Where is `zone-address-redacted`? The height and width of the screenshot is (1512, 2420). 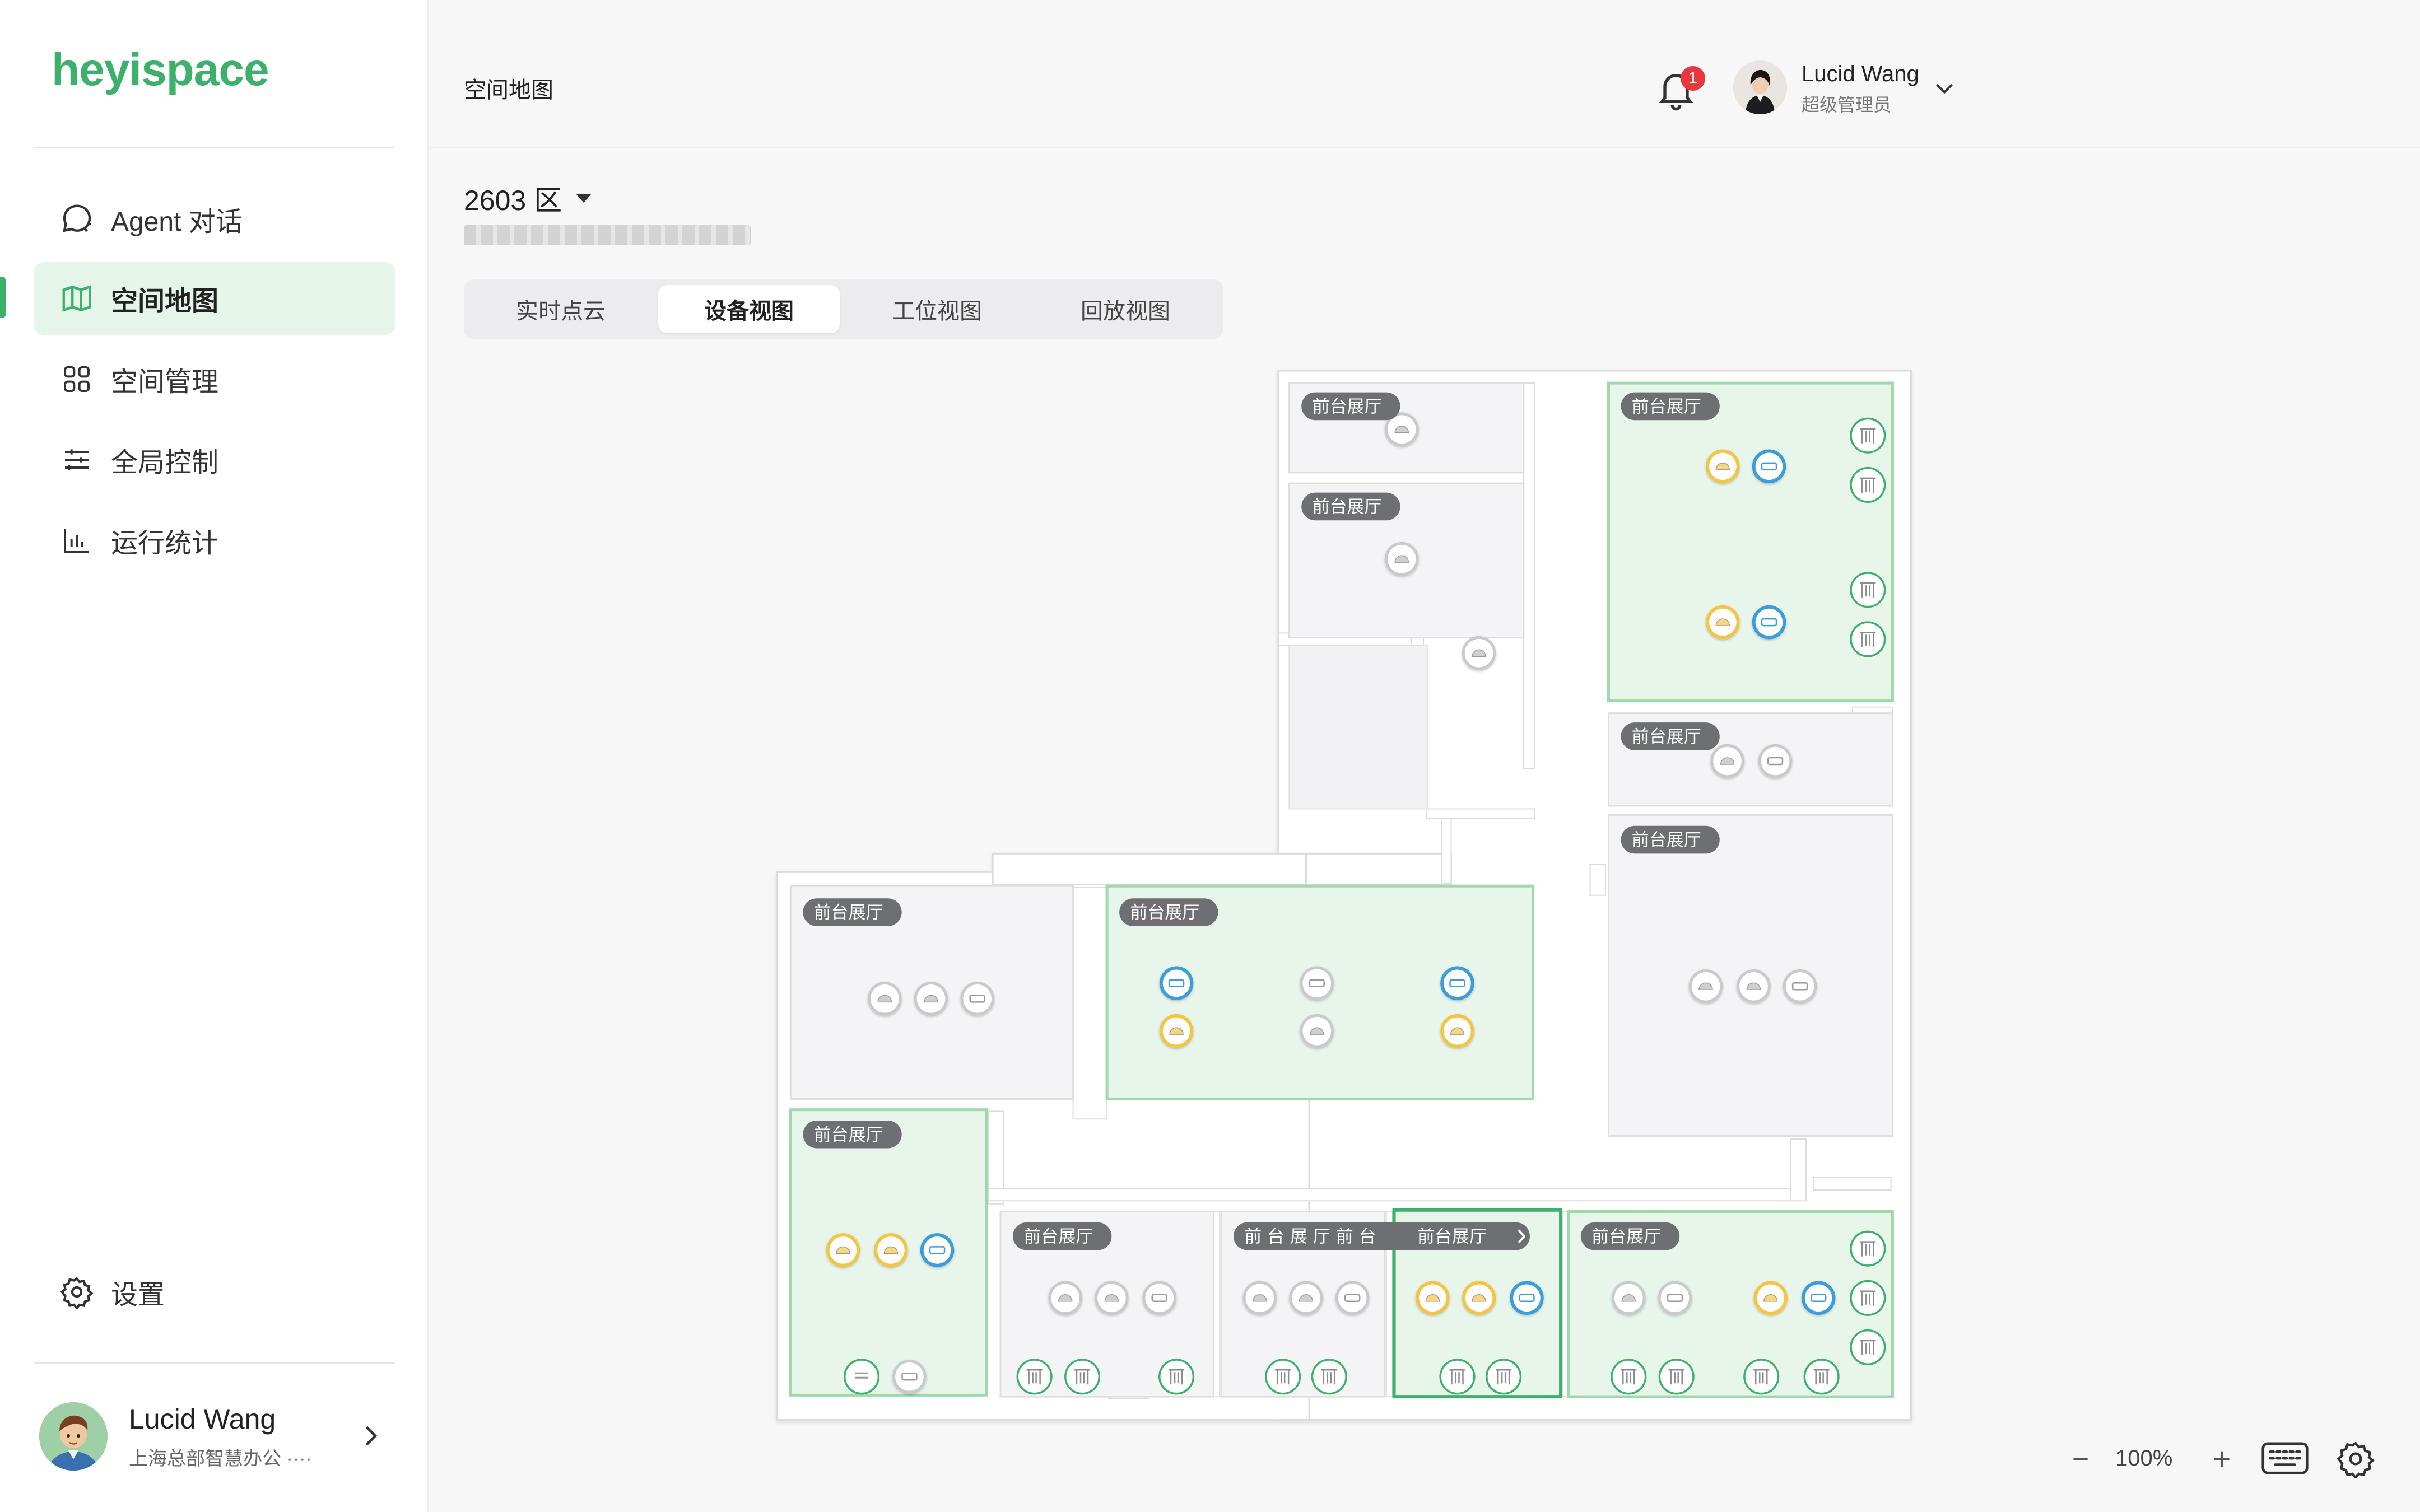 zone-address-redacted is located at coordinates (607, 235).